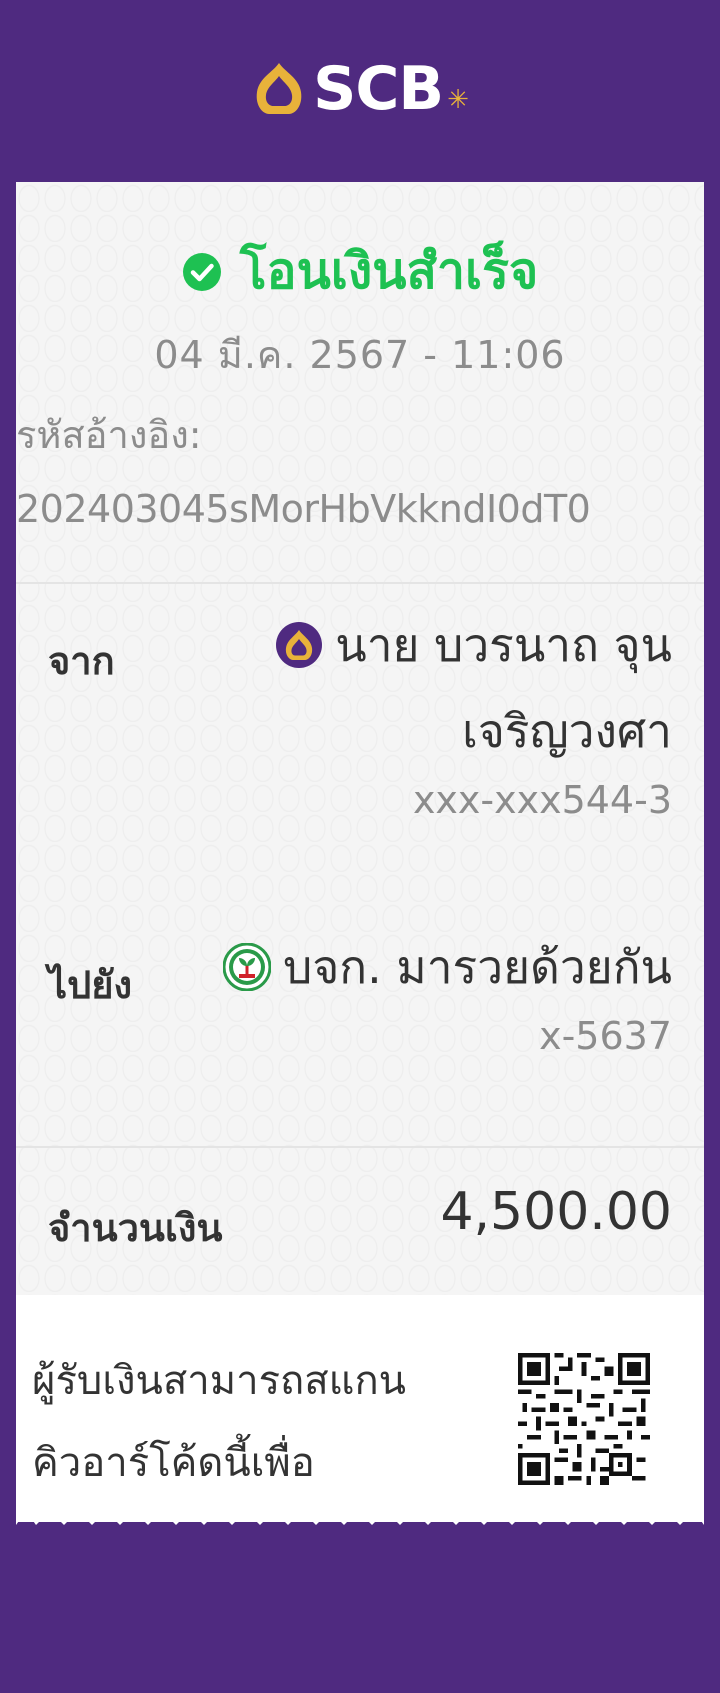  Describe the element at coordinates (279, 88) in the screenshot. I see `scb-logo-icon` at that location.